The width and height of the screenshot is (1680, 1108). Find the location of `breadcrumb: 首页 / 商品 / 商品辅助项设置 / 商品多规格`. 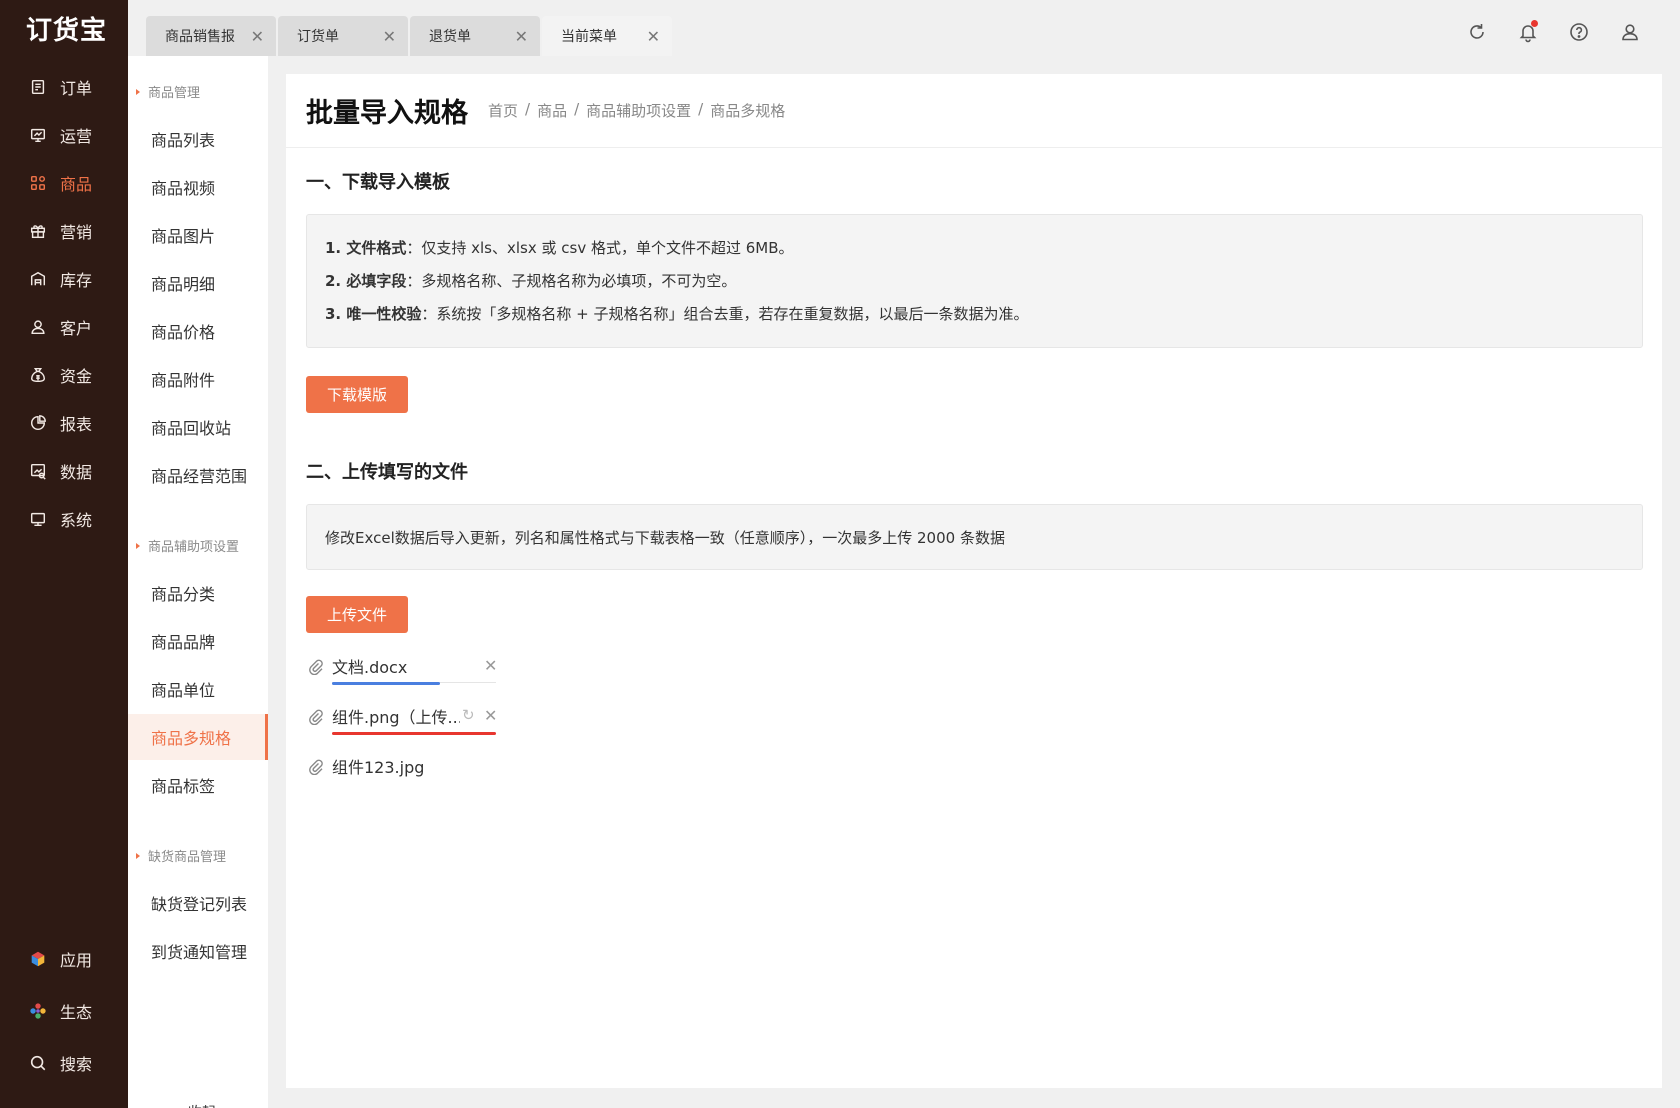

breadcrumb: 首页 / 商品 / 商品辅助项设置 / 商品多规格 is located at coordinates (637, 110).